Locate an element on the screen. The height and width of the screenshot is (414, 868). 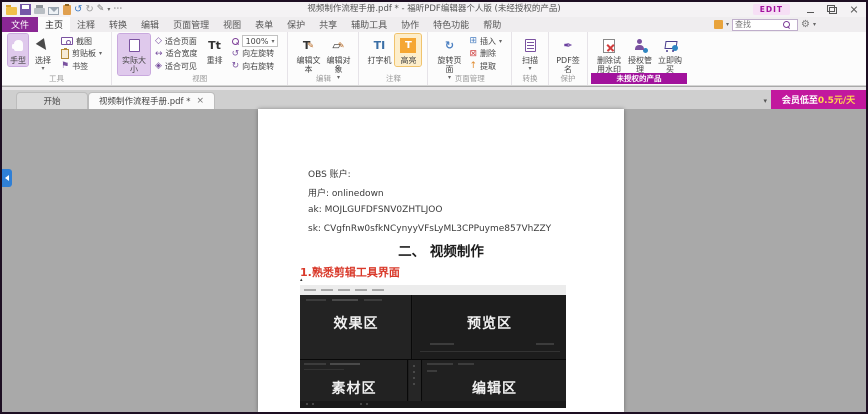
pencil-icon: ✎ is located at coordinates (341, 45).